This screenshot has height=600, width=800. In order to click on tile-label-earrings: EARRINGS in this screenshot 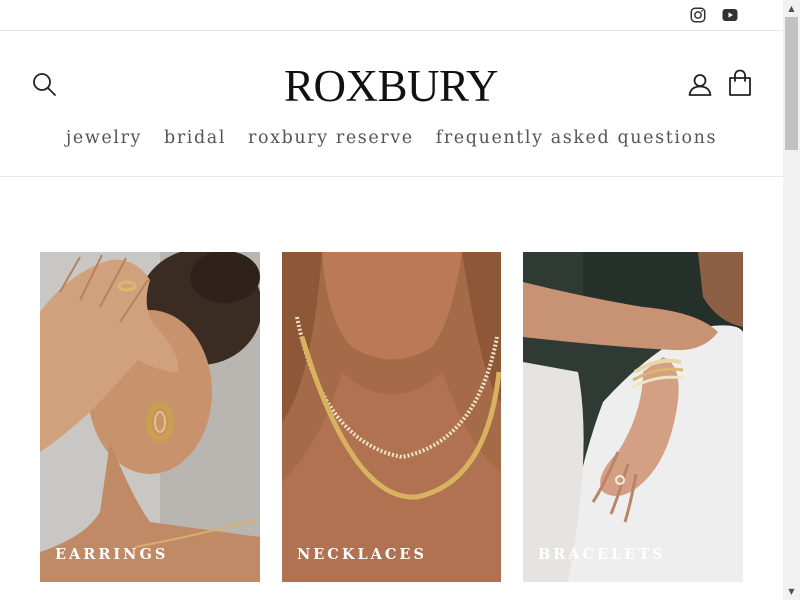, I will do `click(112, 554)`.